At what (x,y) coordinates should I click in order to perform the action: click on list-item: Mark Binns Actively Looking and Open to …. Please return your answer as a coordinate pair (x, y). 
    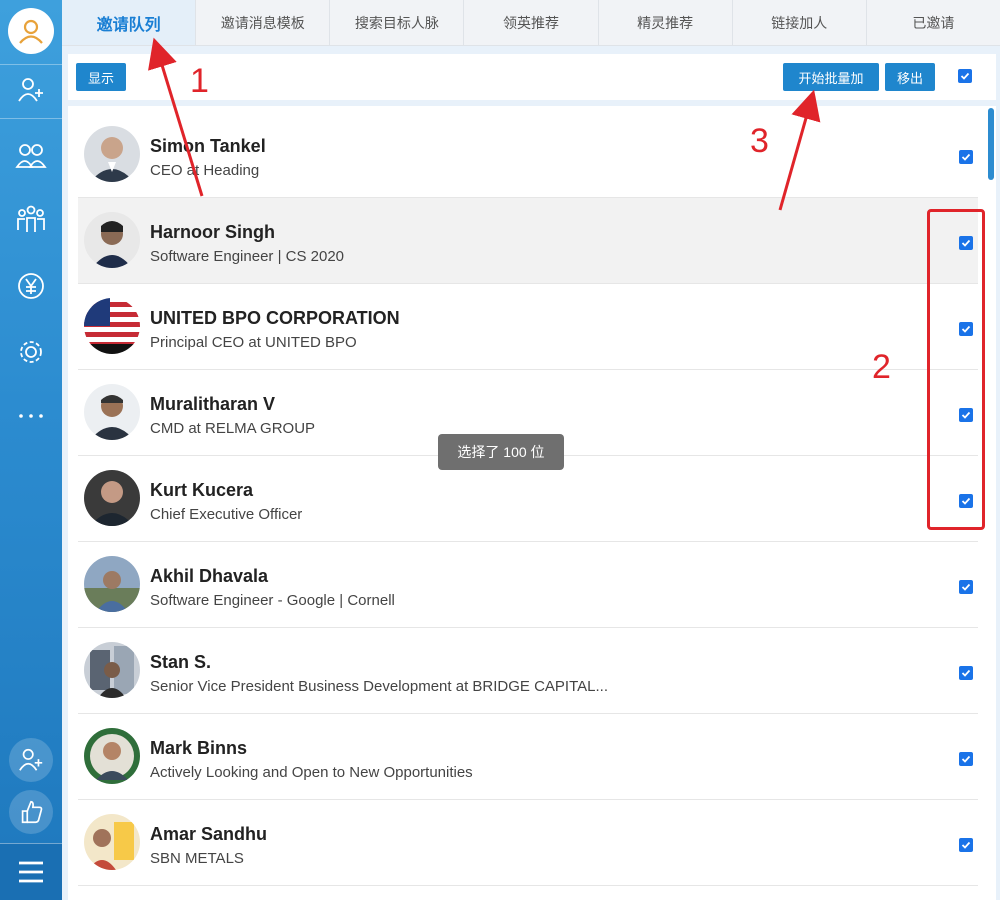
    Looking at the image, I should click on (528, 757).